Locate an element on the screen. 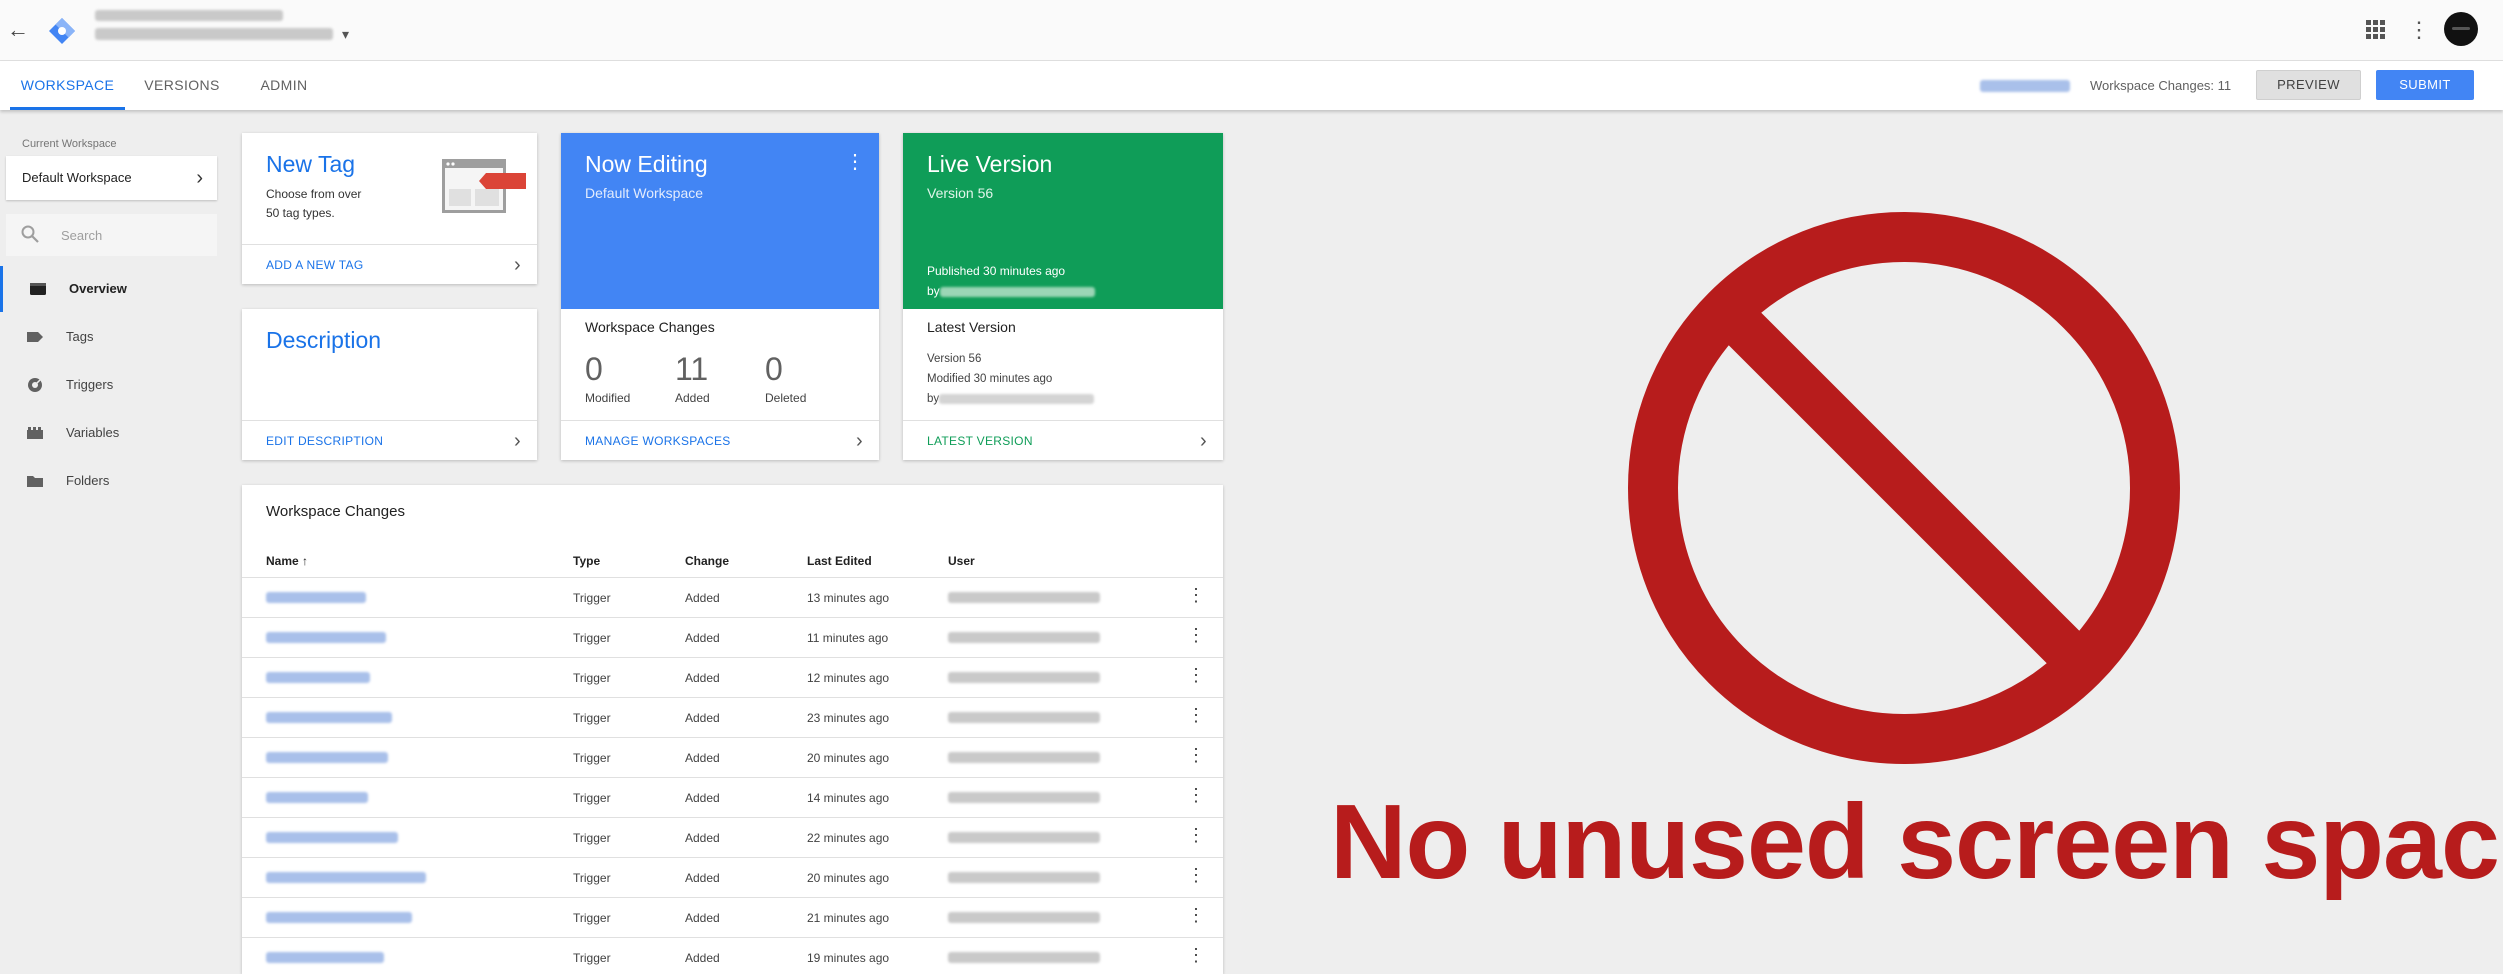 The image size is (2503, 974). description-title: Description is located at coordinates (324, 340).